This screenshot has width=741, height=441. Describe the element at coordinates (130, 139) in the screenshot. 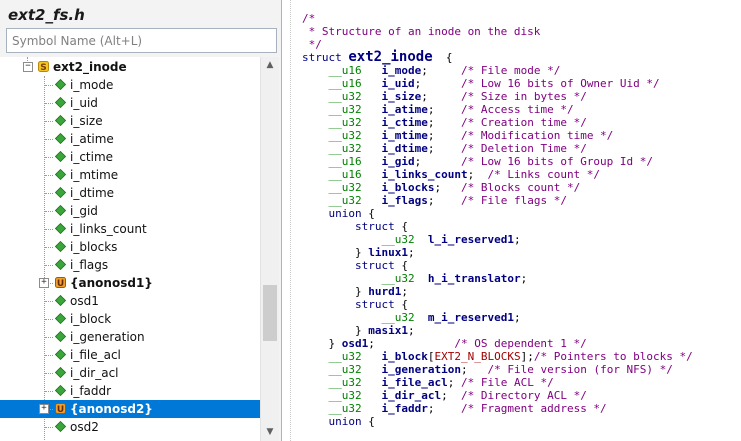

I see `tree-item-i-atime: i_atime` at that location.